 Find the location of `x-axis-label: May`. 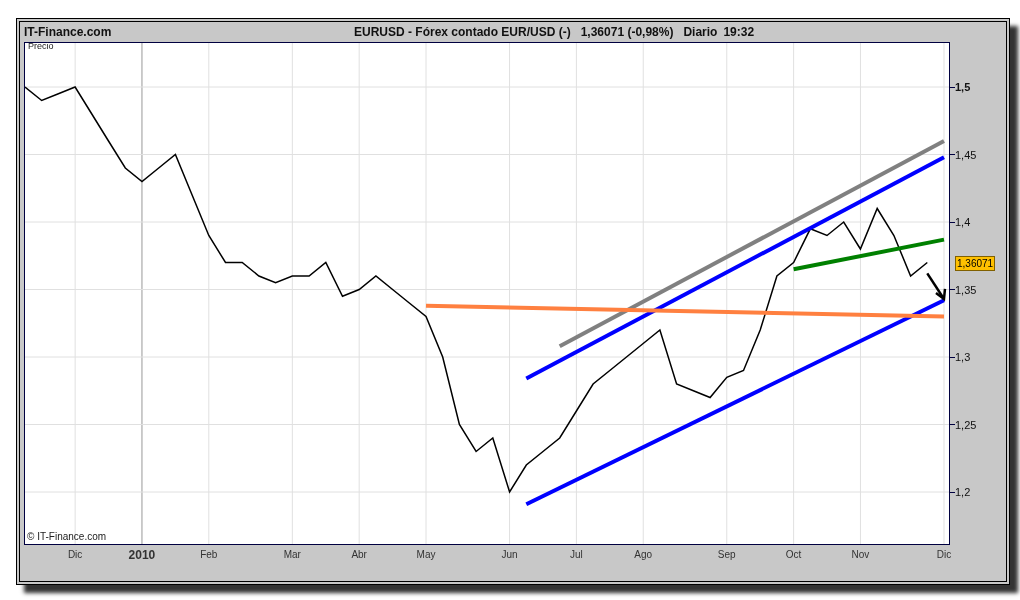

x-axis-label: May is located at coordinates (426, 555).